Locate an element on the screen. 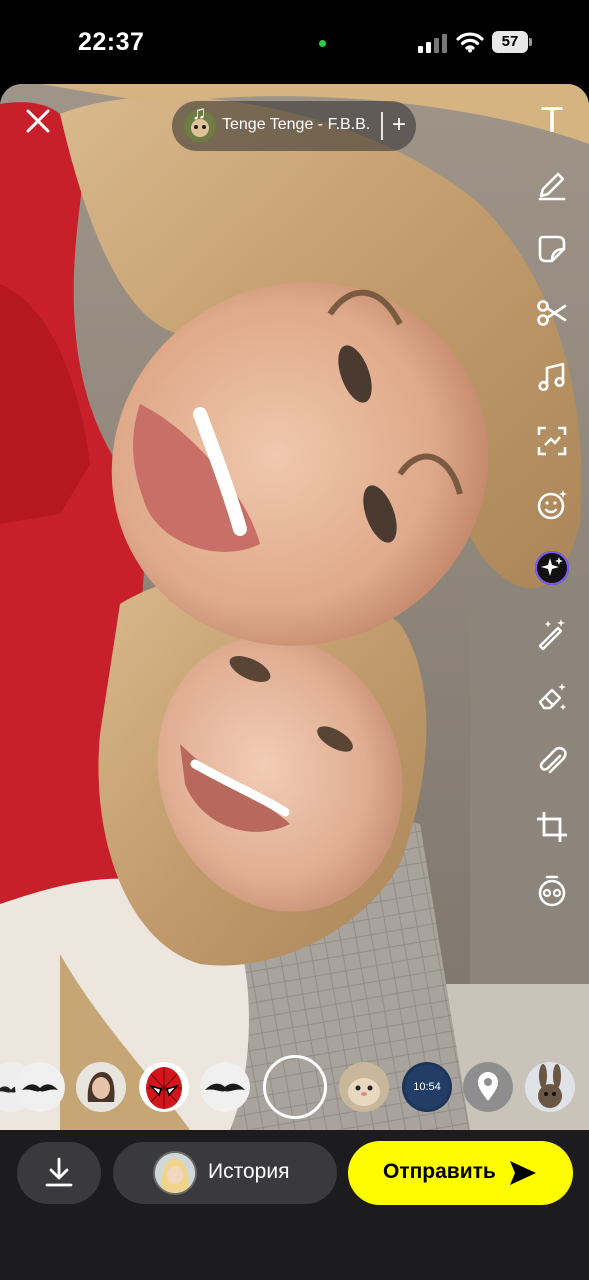 The width and height of the screenshot is (589, 1280). ai-sparkle-icon is located at coordinates (552, 568).